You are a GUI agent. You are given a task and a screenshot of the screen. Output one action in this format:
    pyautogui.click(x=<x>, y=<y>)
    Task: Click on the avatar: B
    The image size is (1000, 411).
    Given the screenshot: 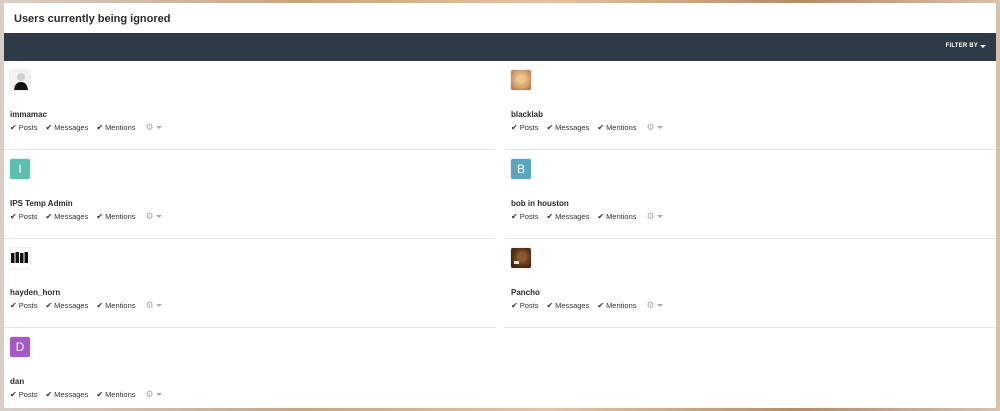 What is the action you would take?
    pyautogui.click(x=521, y=169)
    